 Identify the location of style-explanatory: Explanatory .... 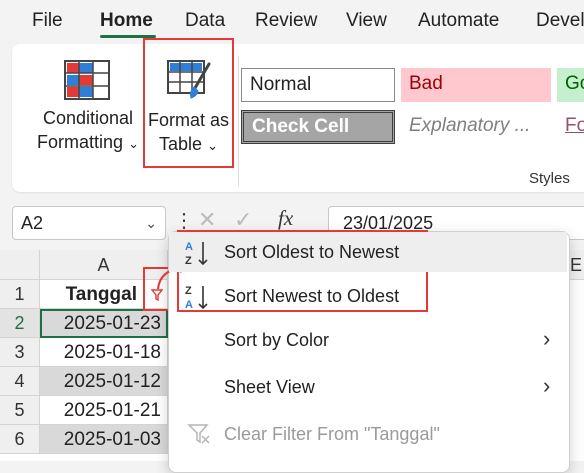
(476, 127).